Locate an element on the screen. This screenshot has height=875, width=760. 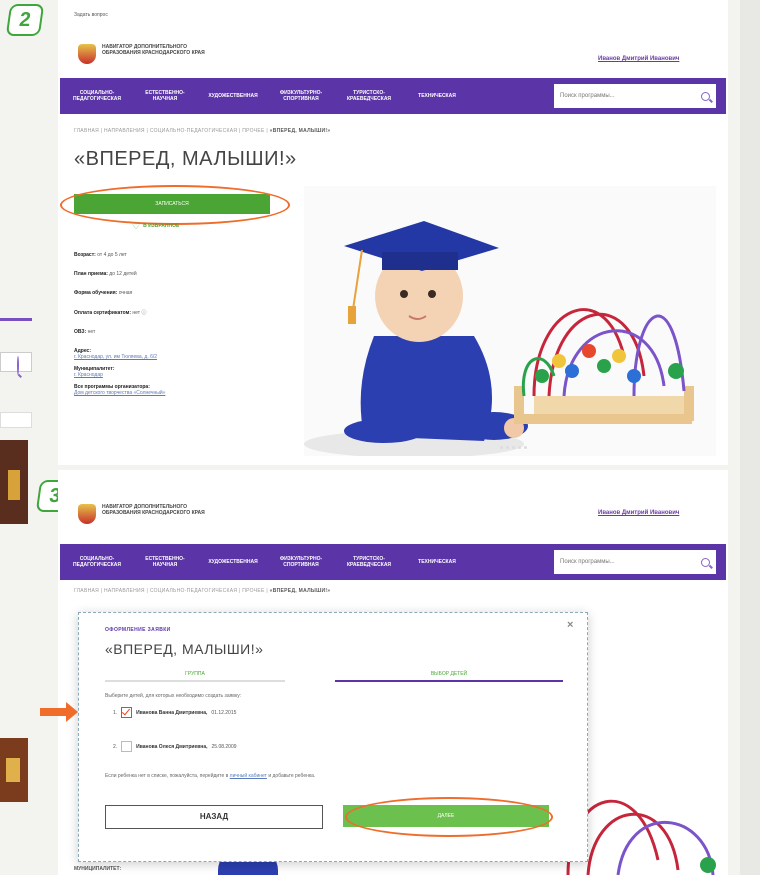
tab-group: ГРУППА is located at coordinates (195, 676).